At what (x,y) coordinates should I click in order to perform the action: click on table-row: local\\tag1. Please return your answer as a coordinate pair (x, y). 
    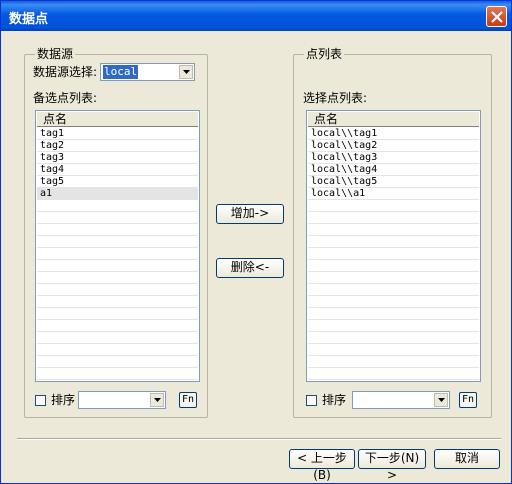
    Looking at the image, I should click on (393, 134).